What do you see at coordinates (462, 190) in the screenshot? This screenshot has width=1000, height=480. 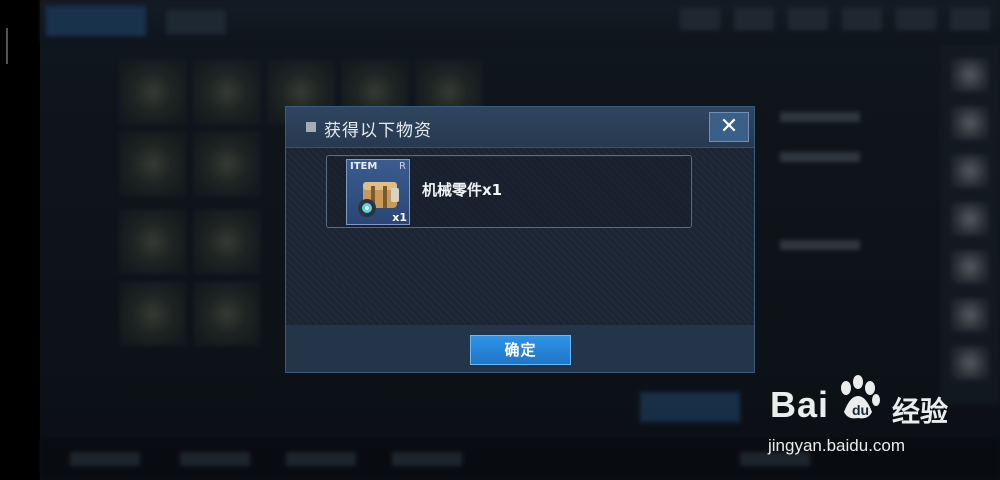 I see `item-name: 机械零件x1` at bounding box center [462, 190].